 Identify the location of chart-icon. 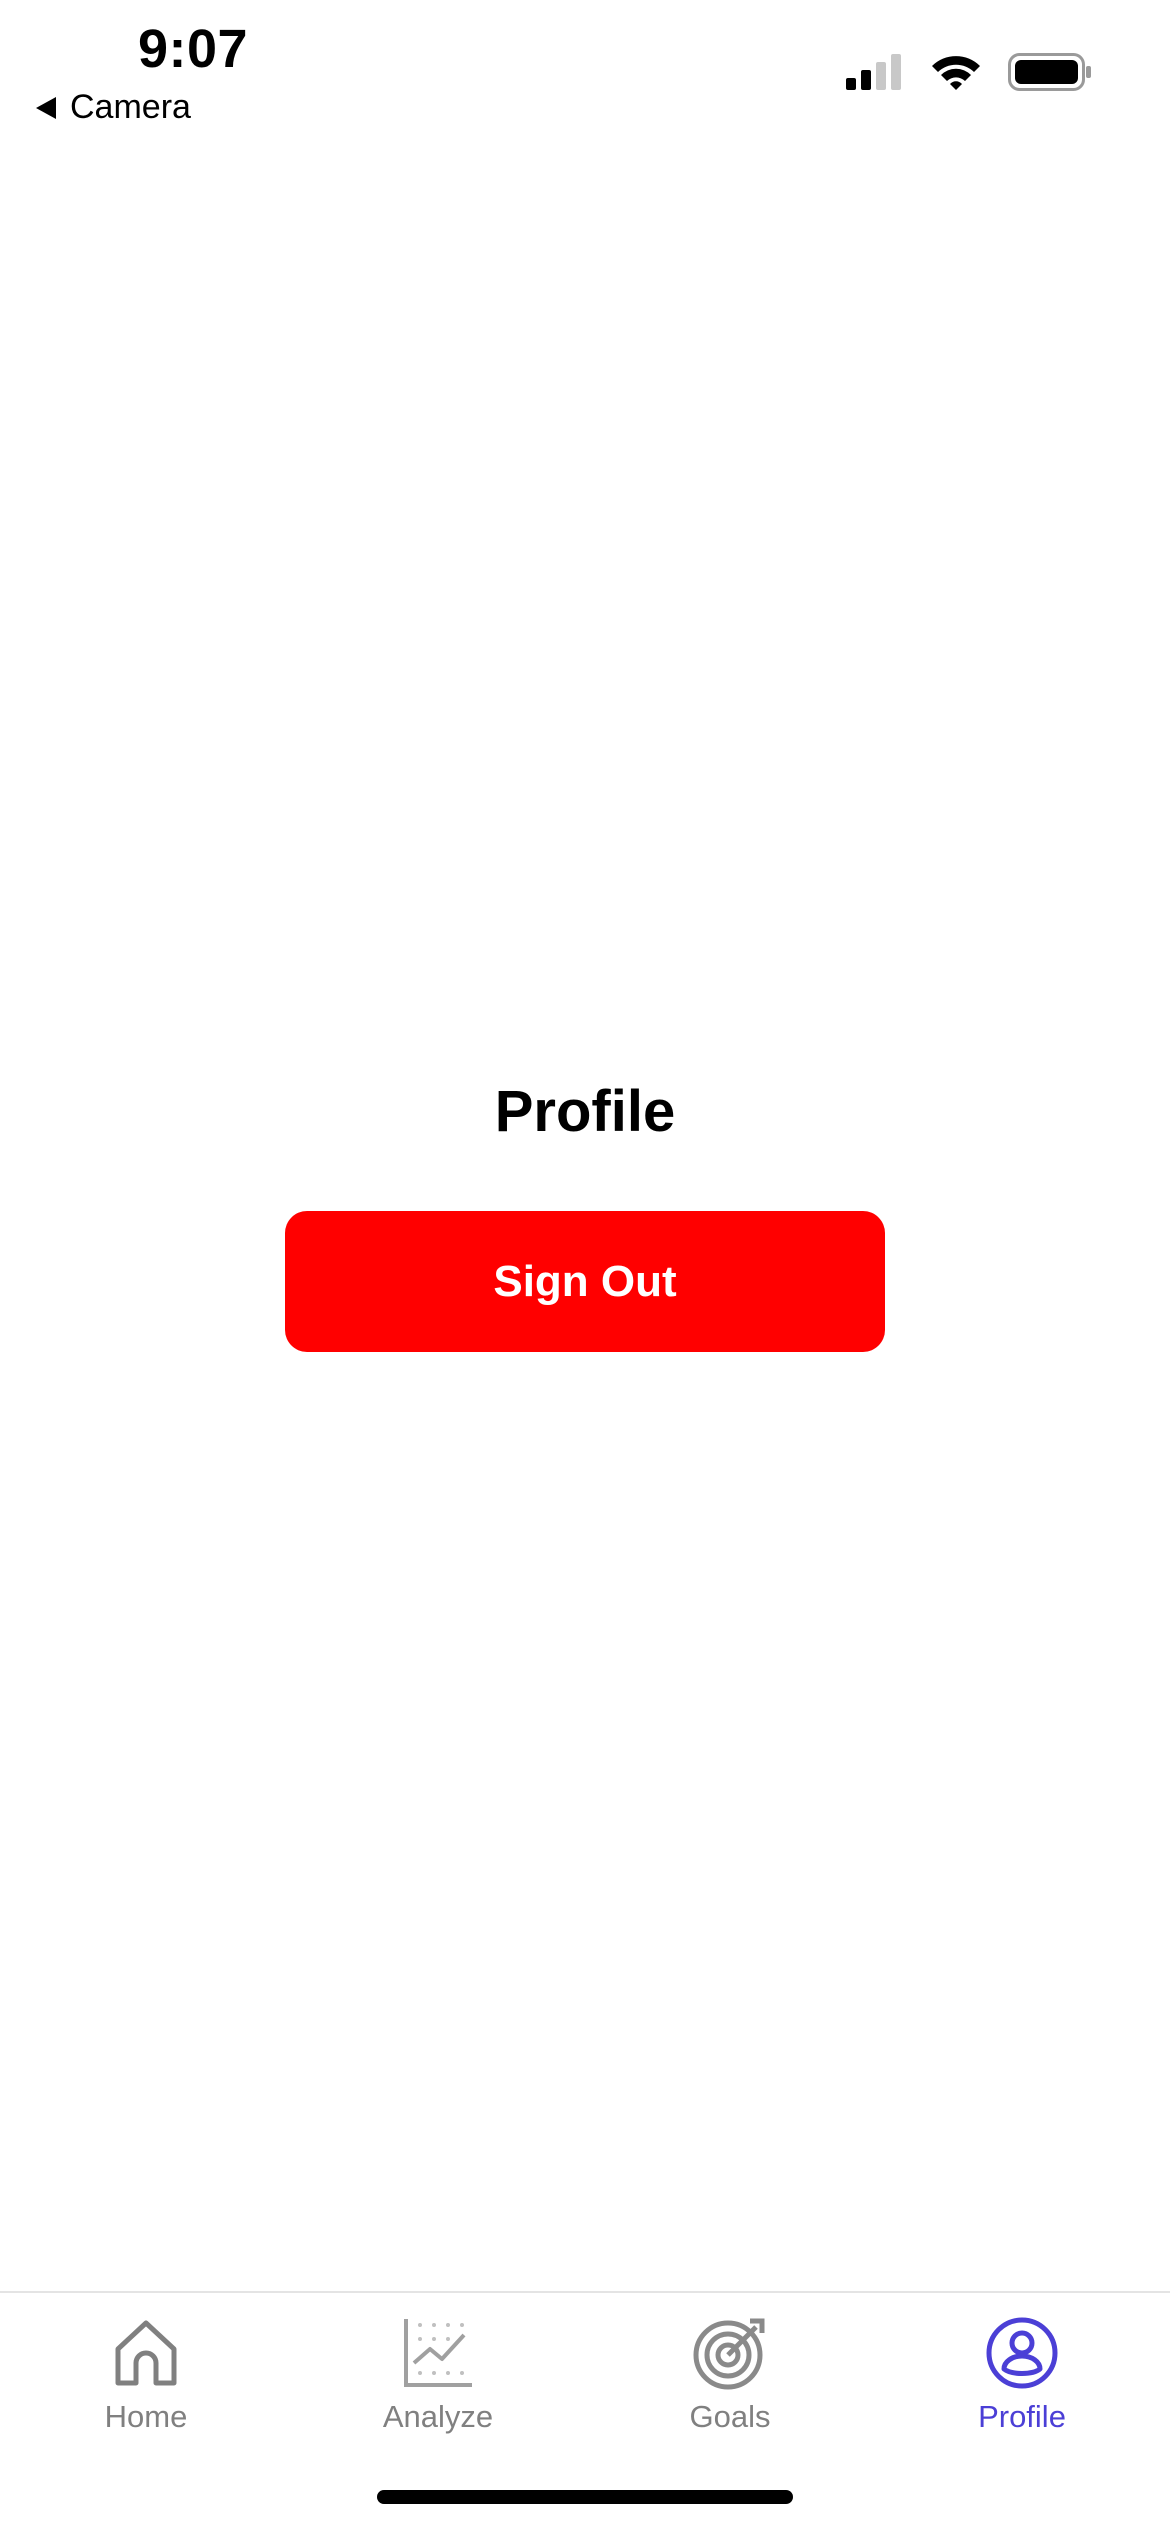
(438, 2353).